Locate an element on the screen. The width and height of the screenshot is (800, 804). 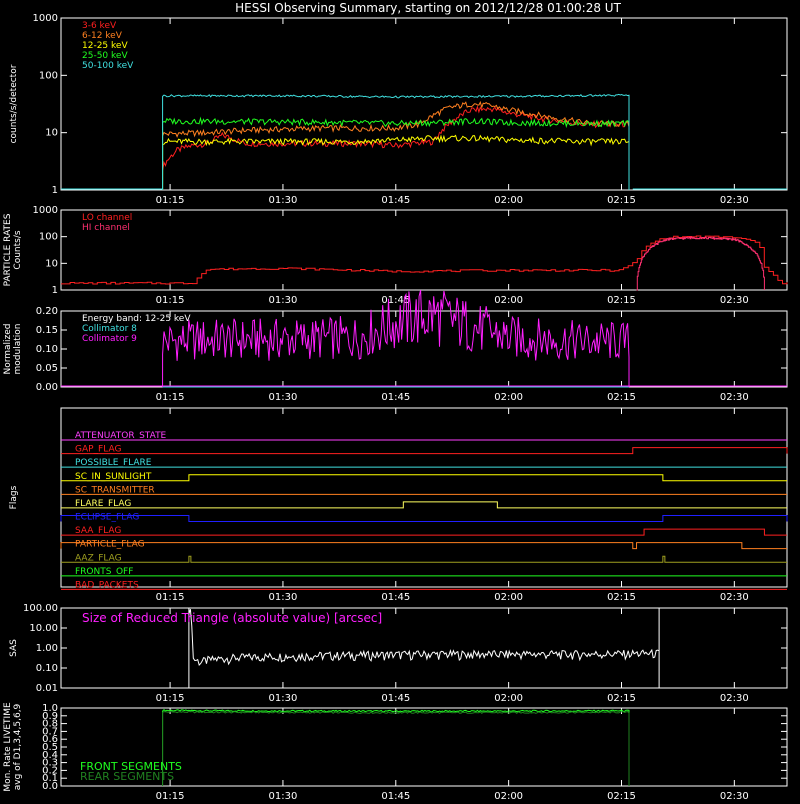
livetime-xtick-label: 02:30 is located at coordinates (734, 795).